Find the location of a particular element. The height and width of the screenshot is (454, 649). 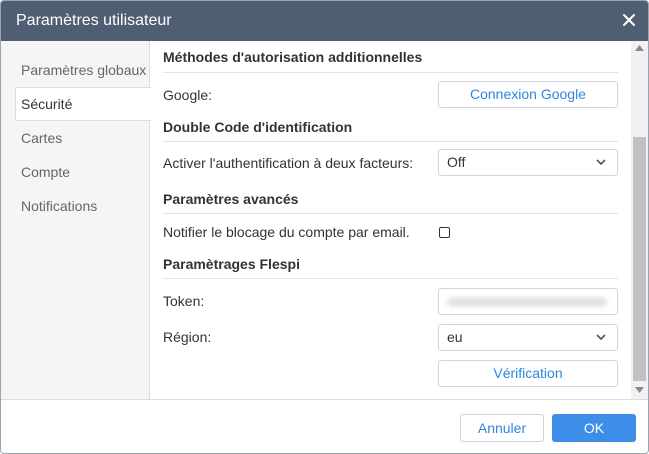

close-icon is located at coordinates (629, 20).